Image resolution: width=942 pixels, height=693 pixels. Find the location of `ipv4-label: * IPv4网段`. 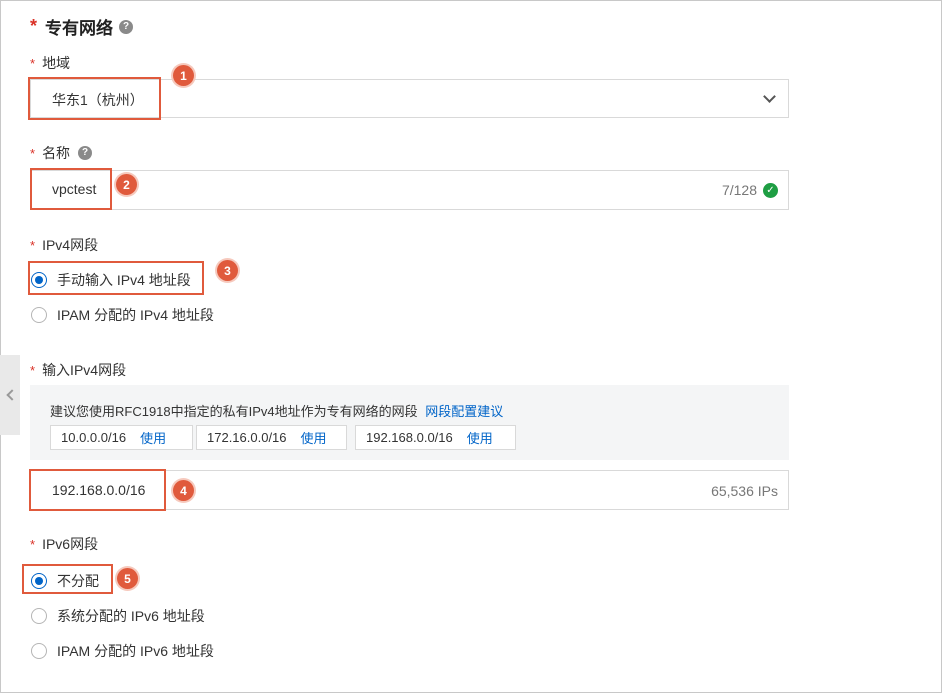

ipv4-label: * IPv4网段 is located at coordinates (64, 245).